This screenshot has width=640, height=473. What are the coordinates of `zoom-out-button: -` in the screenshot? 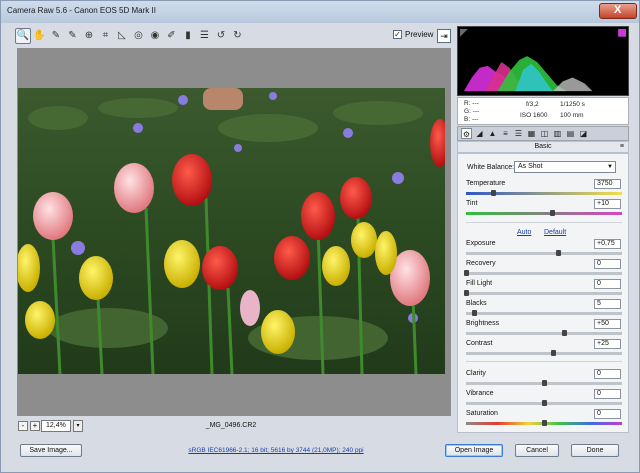 It's located at (23, 426).